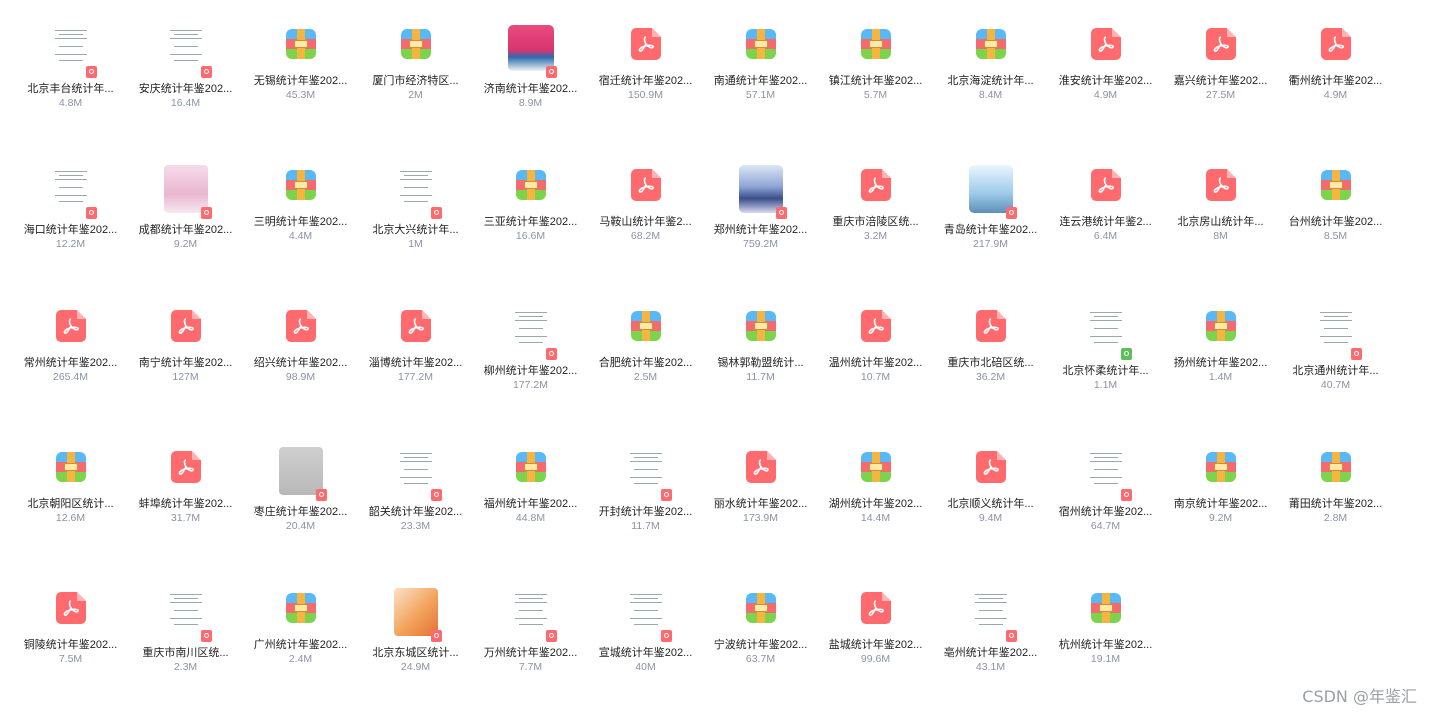 The height and width of the screenshot is (719, 1433). Describe the element at coordinates (990, 648) in the screenshot. I see `file-item: 亳州统计年鉴202... 43.1M` at that location.